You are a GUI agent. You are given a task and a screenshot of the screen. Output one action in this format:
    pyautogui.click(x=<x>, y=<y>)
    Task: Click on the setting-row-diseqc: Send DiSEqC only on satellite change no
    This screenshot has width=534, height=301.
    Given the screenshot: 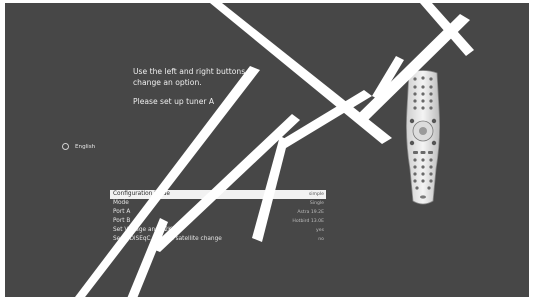 What is the action you would take?
    pyautogui.click(x=218, y=239)
    